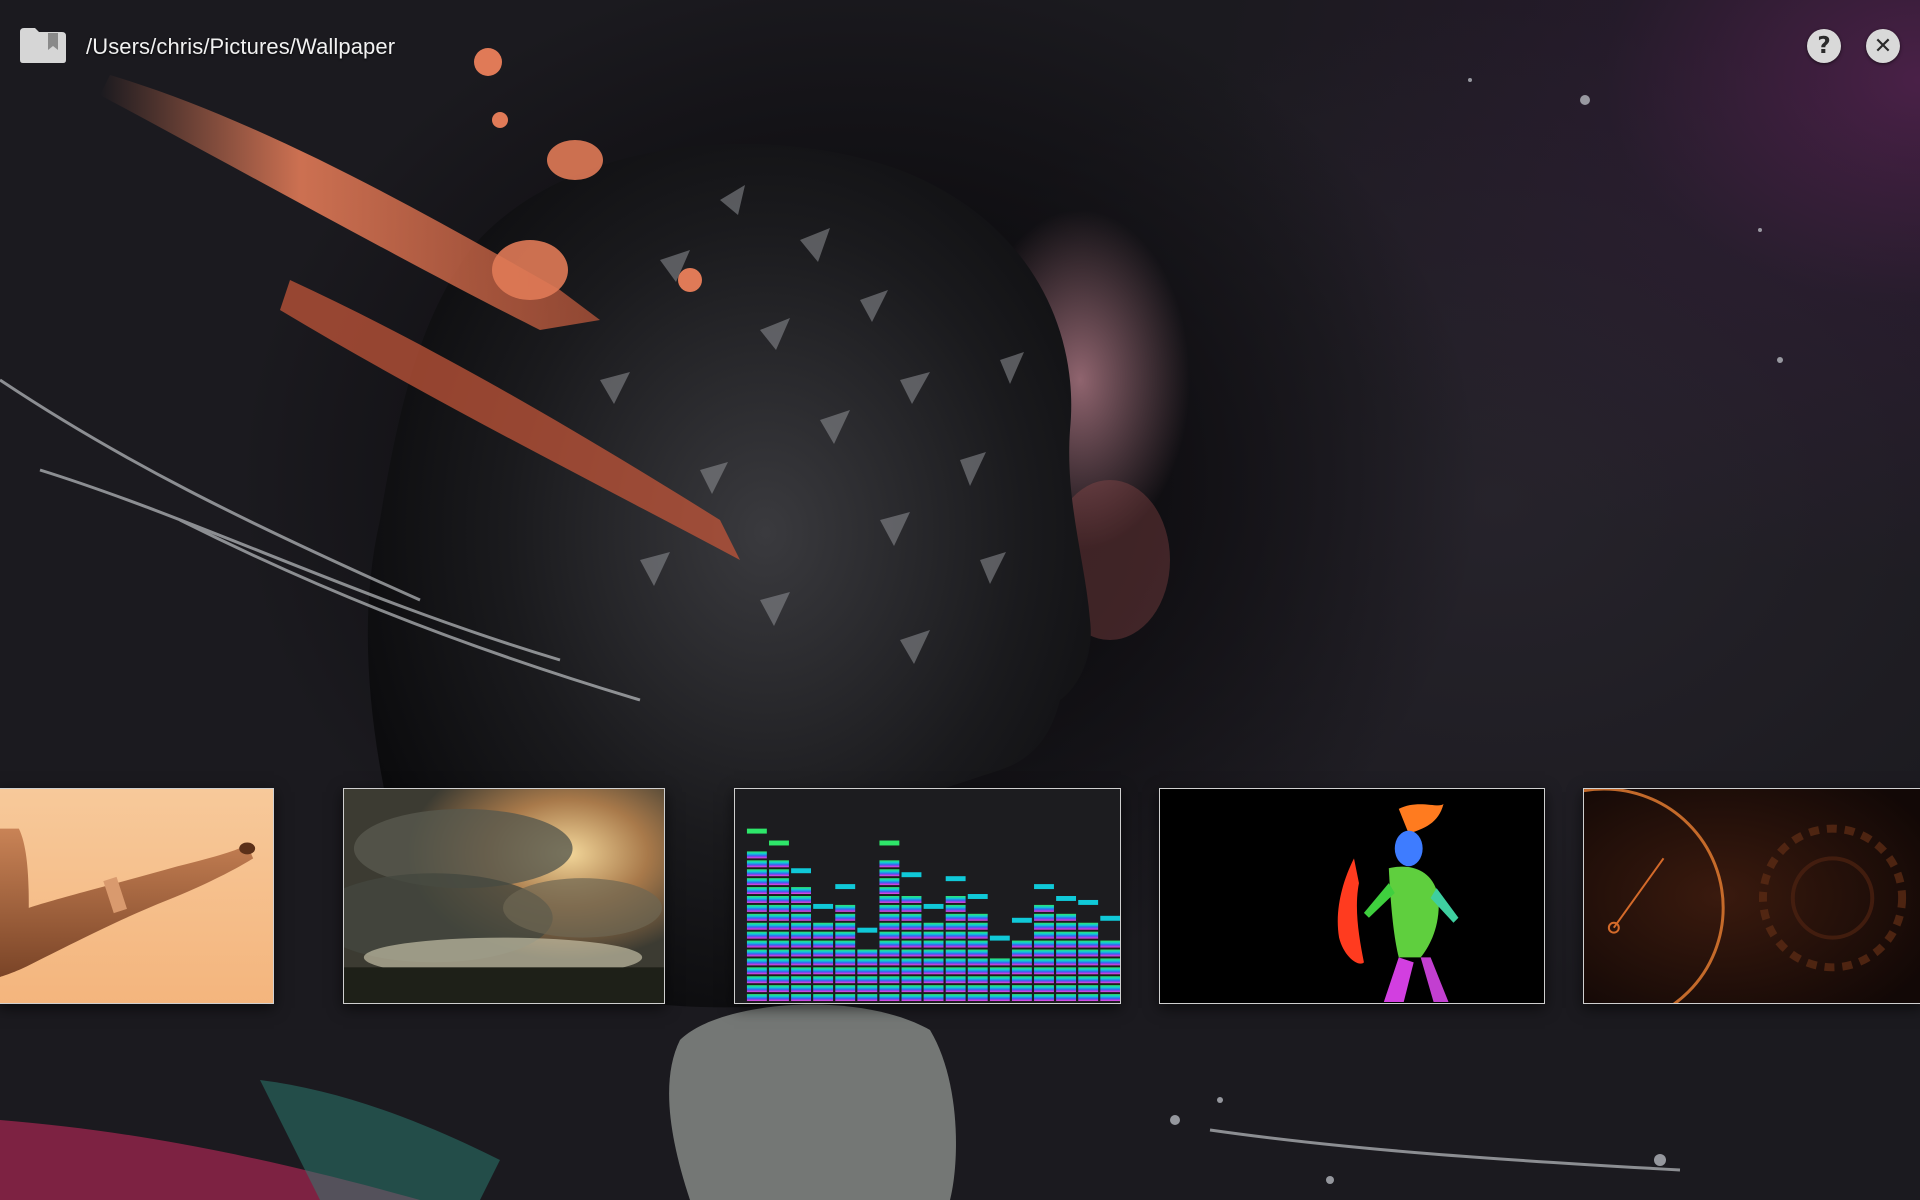 The image size is (1920, 1200). Describe the element at coordinates (241, 46) in the screenshot. I see `folder-path-label: /Users/chris/Pictures/Wallpaper` at that location.